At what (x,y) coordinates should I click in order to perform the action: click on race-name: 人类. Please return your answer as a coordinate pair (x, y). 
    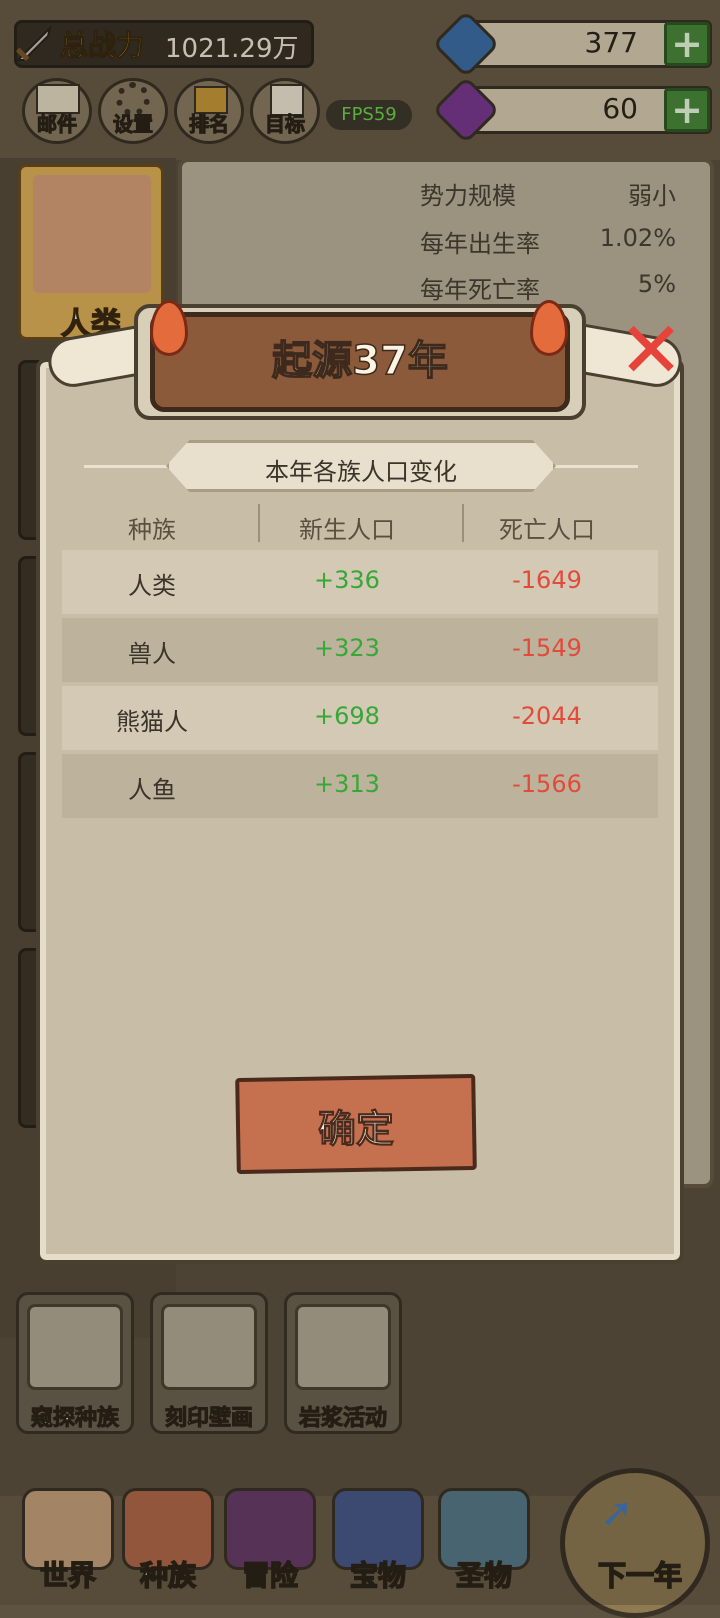
    Looking at the image, I should click on (152, 586).